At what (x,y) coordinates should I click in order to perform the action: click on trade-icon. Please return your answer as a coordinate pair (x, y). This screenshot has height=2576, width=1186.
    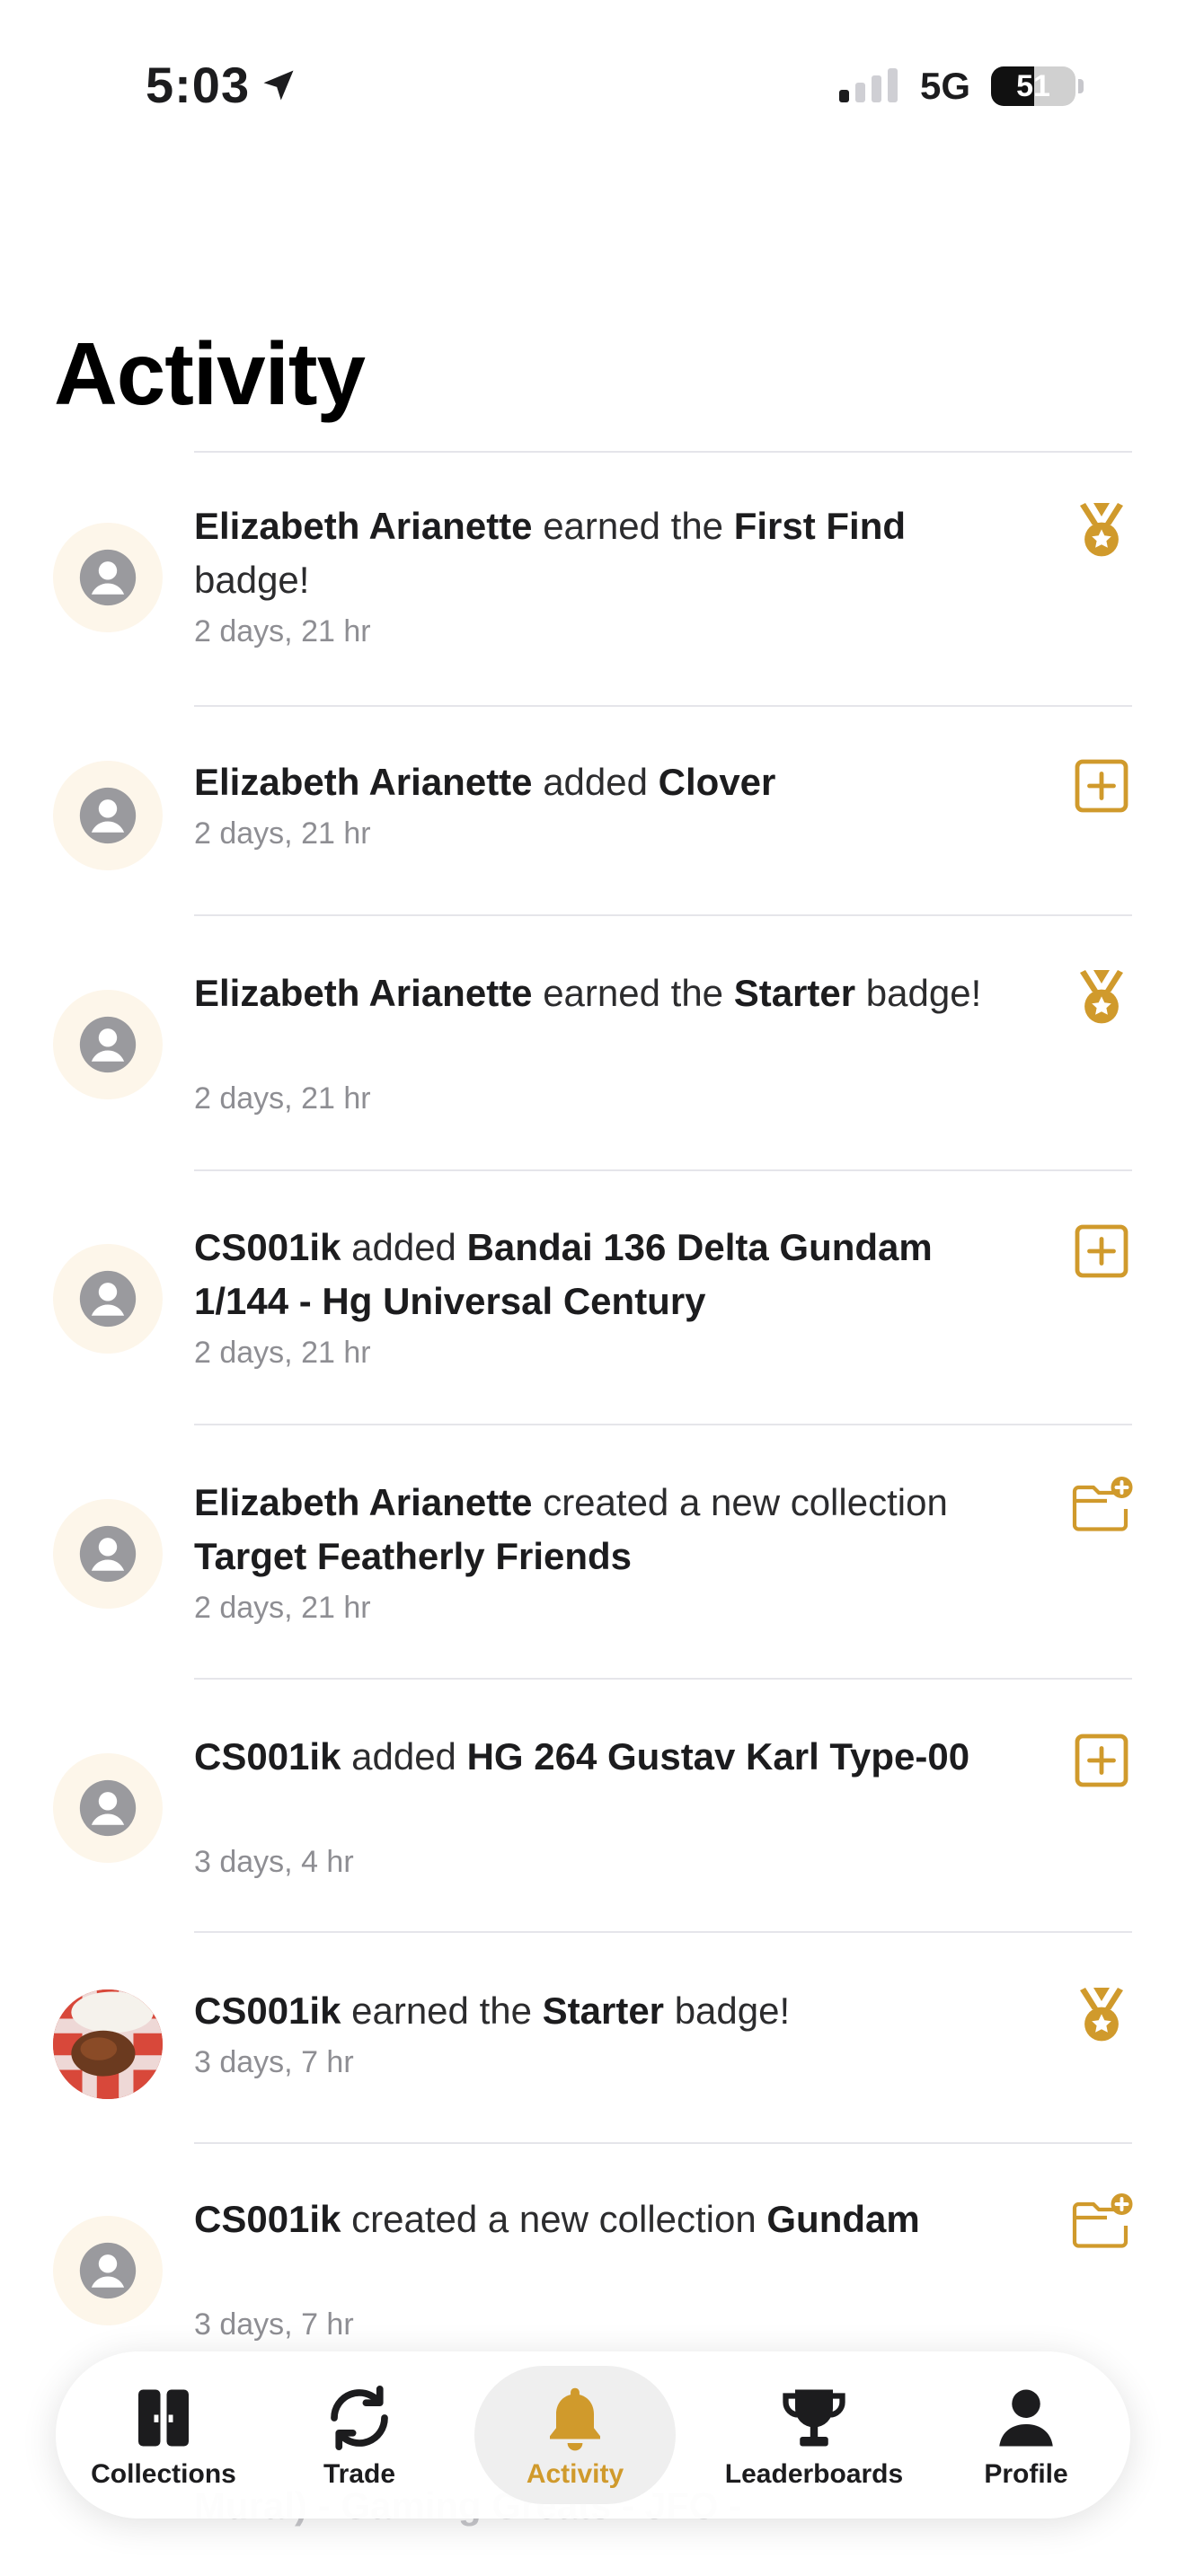
    Looking at the image, I should click on (359, 2418).